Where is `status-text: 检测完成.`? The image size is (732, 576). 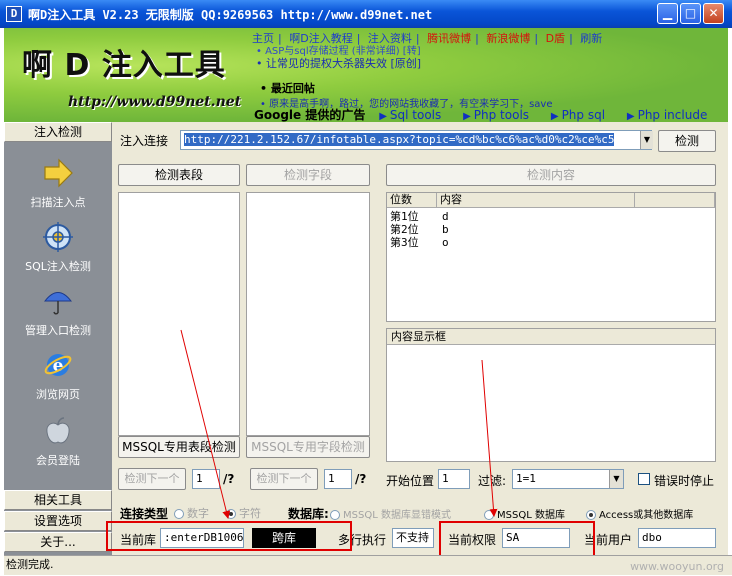
status-text: 检测完成. is located at coordinates (30, 564).